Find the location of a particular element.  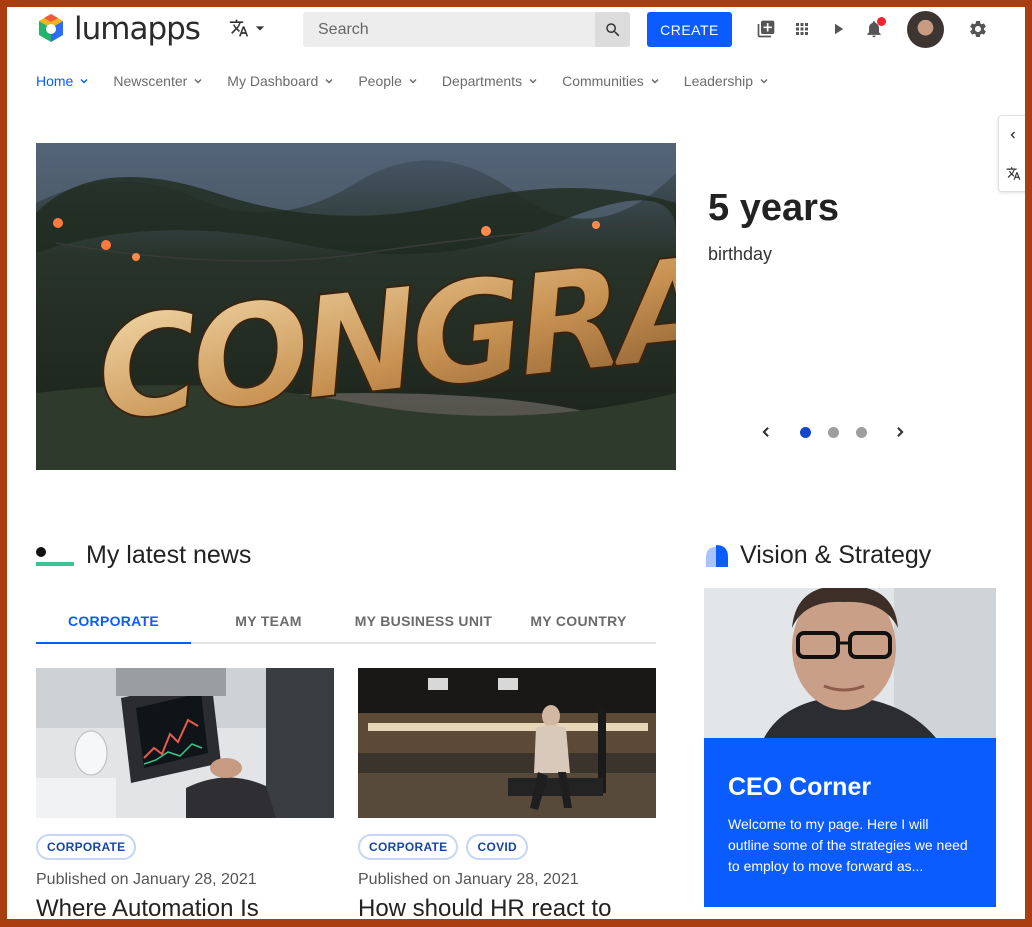

nav-item-label: Home is located at coordinates (55, 81).